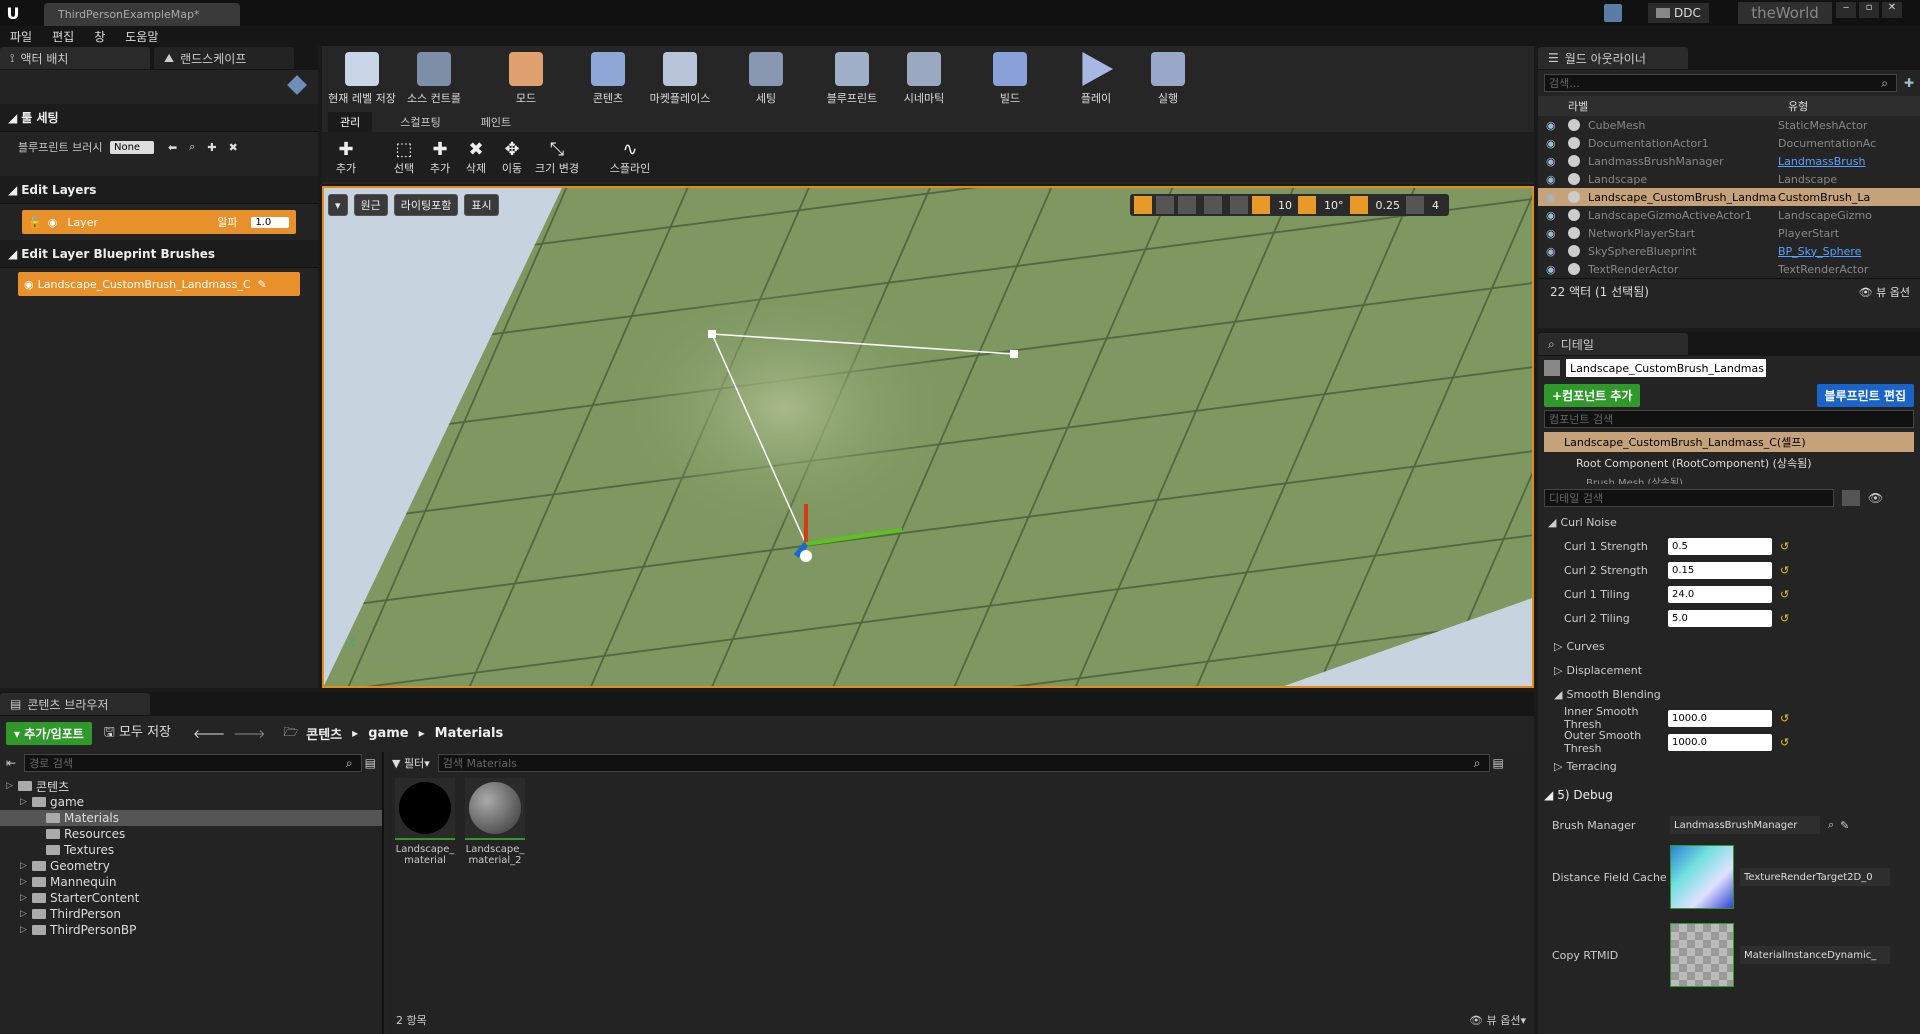 Image resolution: width=1920 pixels, height=1034 pixels. Describe the element at coordinates (481, 205) in the screenshot. I see `show-button: 표시` at that location.